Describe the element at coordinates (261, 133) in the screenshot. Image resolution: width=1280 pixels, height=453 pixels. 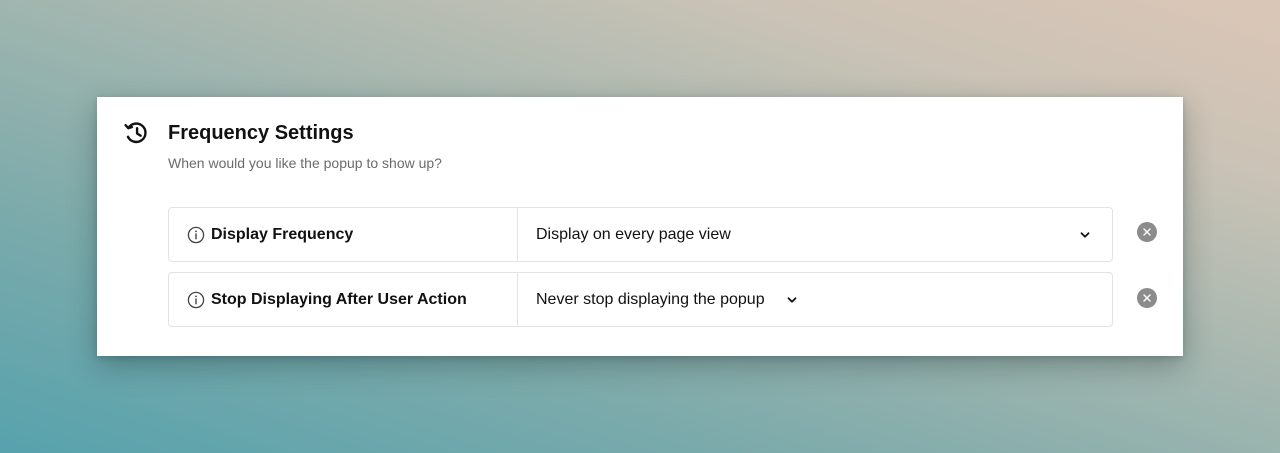
I see `panel-title: Frequency Settings` at that location.